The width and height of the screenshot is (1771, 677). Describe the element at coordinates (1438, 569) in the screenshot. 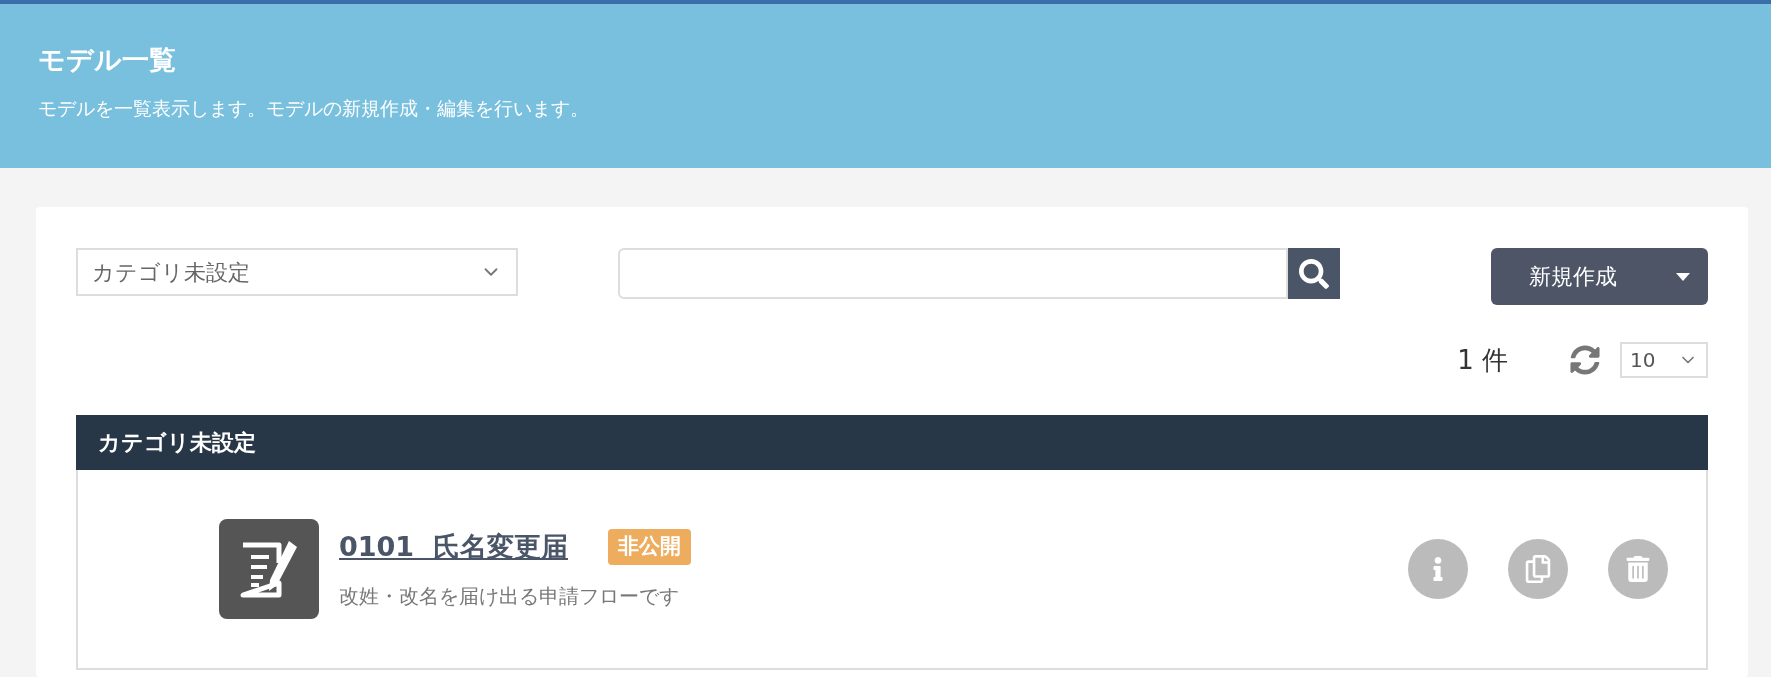

I see `info-button` at that location.